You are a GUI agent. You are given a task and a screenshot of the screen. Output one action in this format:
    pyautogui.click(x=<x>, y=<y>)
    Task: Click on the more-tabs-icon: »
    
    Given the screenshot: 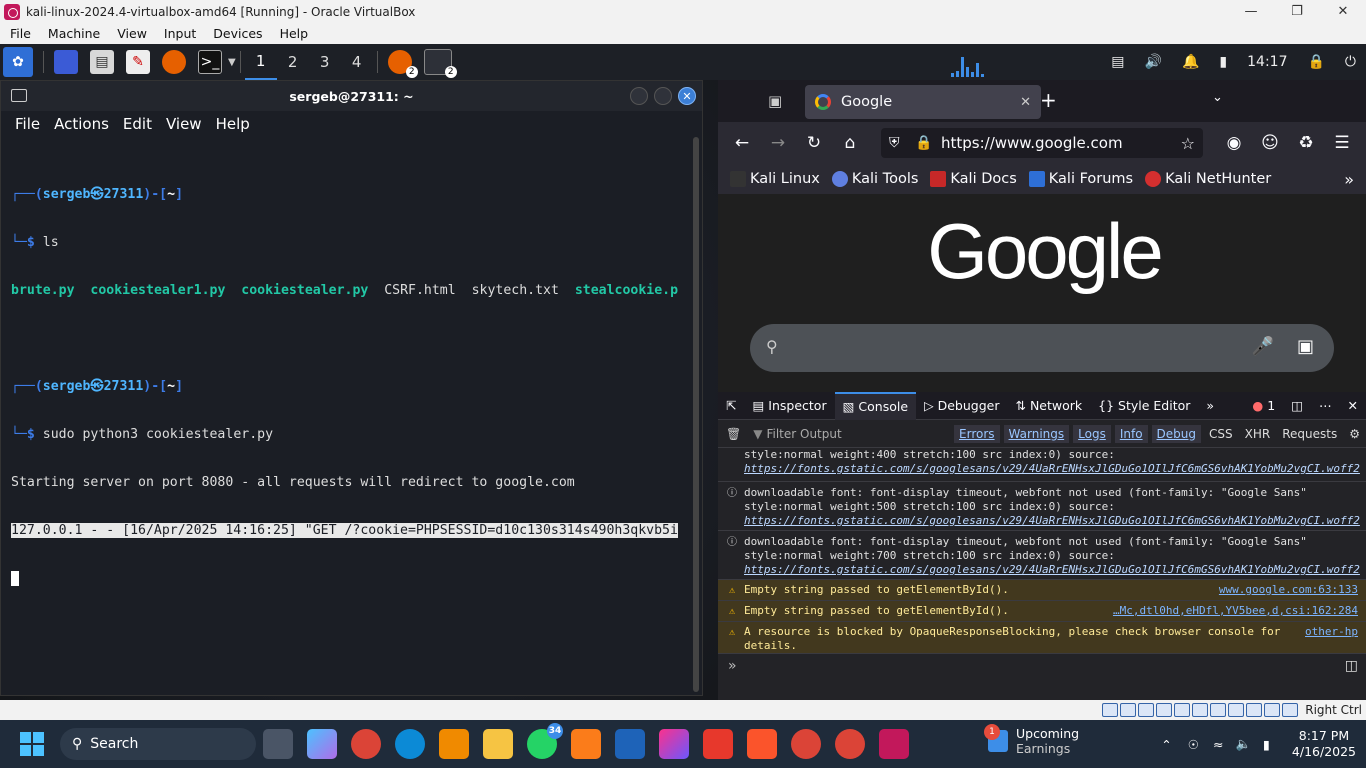 What is the action you would take?
    pyautogui.click(x=1210, y=406)
    